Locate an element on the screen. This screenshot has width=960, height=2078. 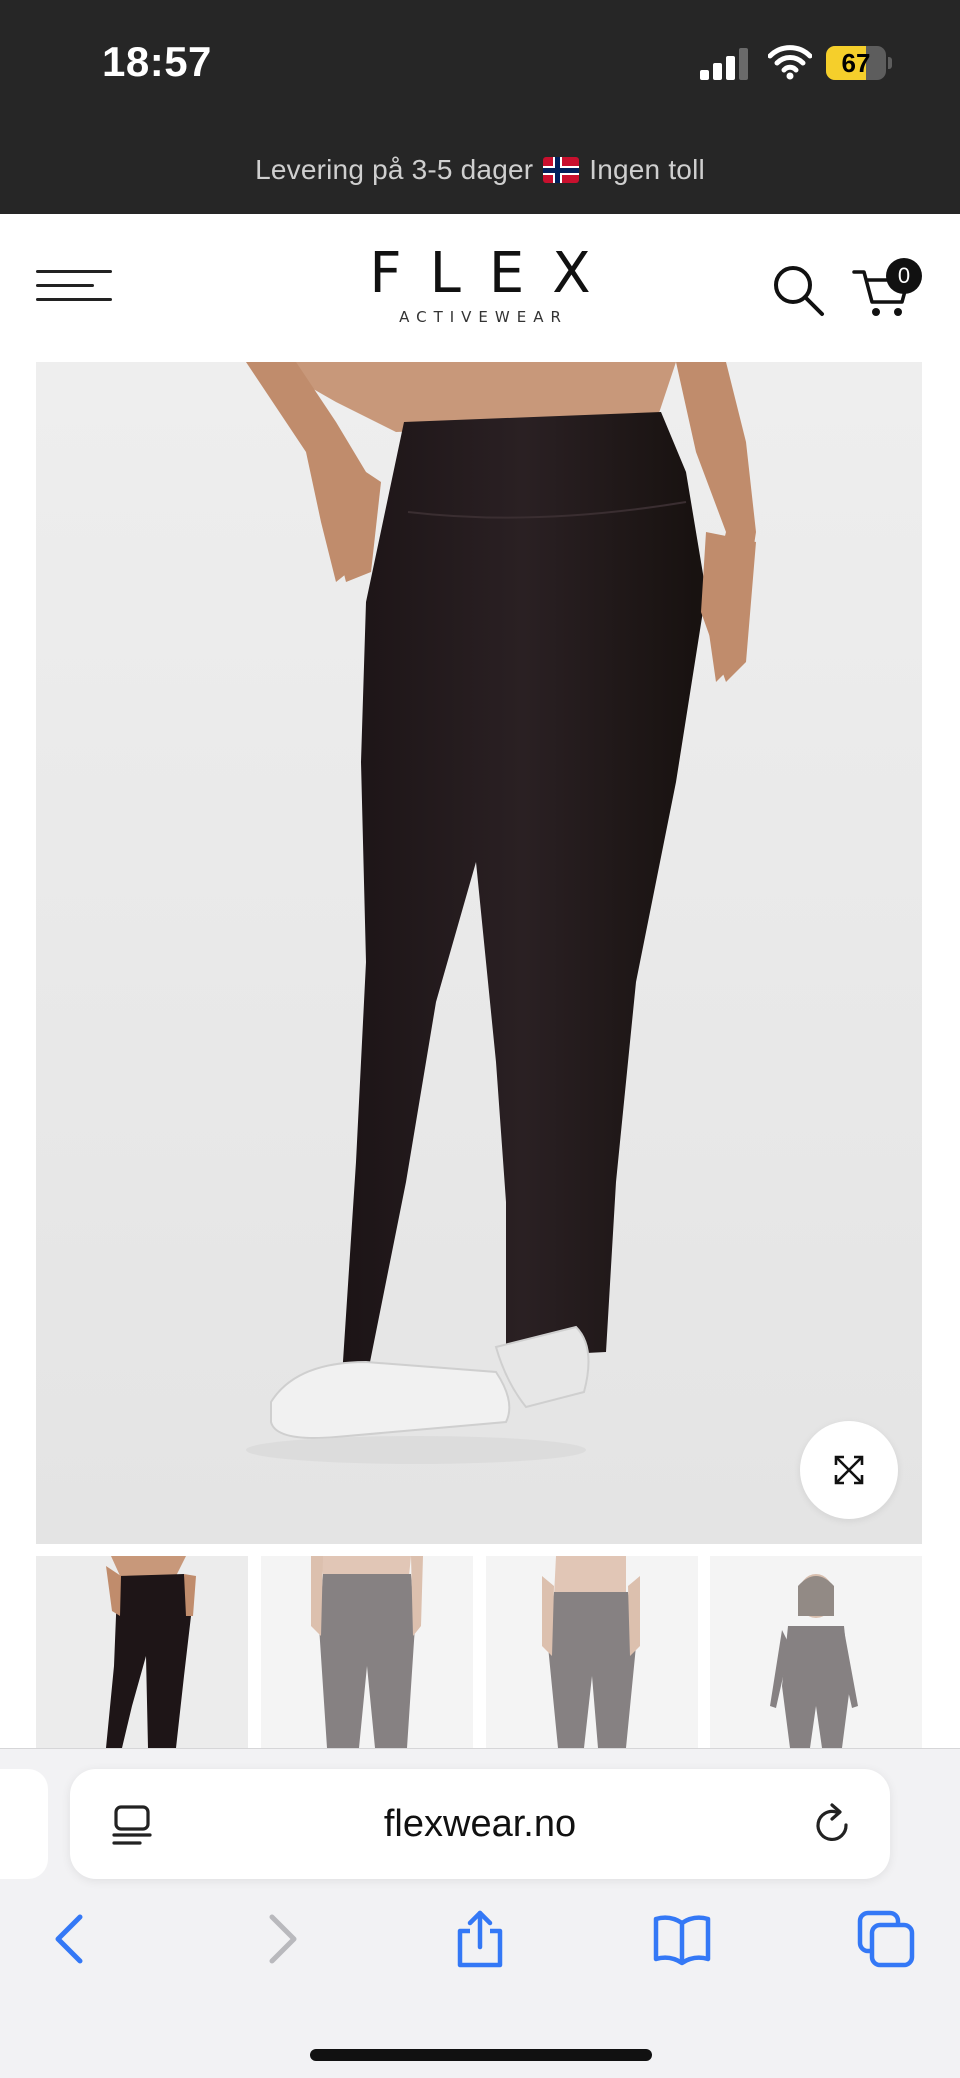
announcement-delivery: Levering på 3-5 dager is located at coordinates (394, 169).